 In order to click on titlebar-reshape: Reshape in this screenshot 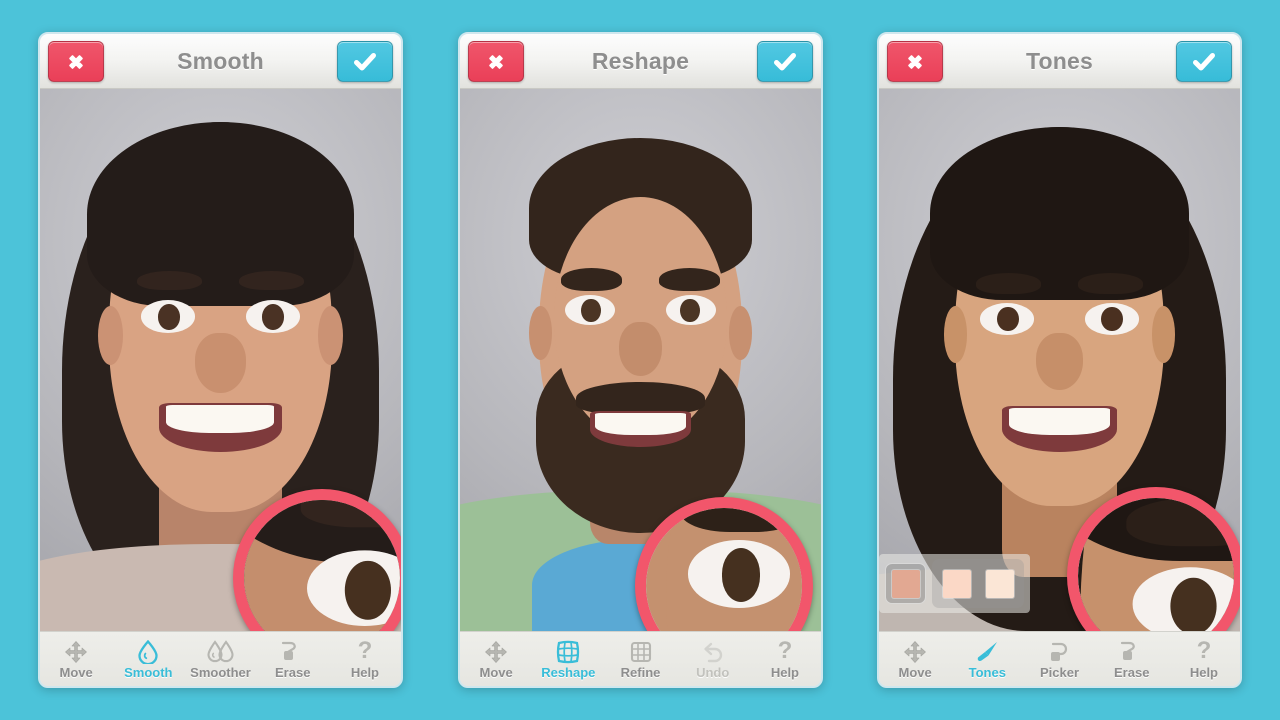, I will do `click(640, 61)`.